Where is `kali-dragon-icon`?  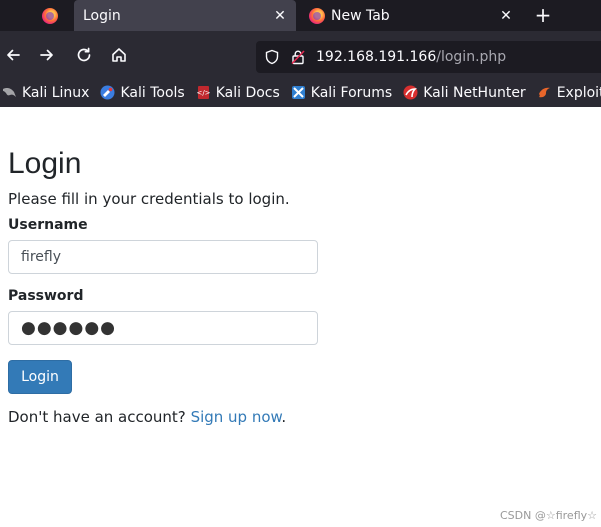
kali-dragon-icon is located at coordinates (9, 92).